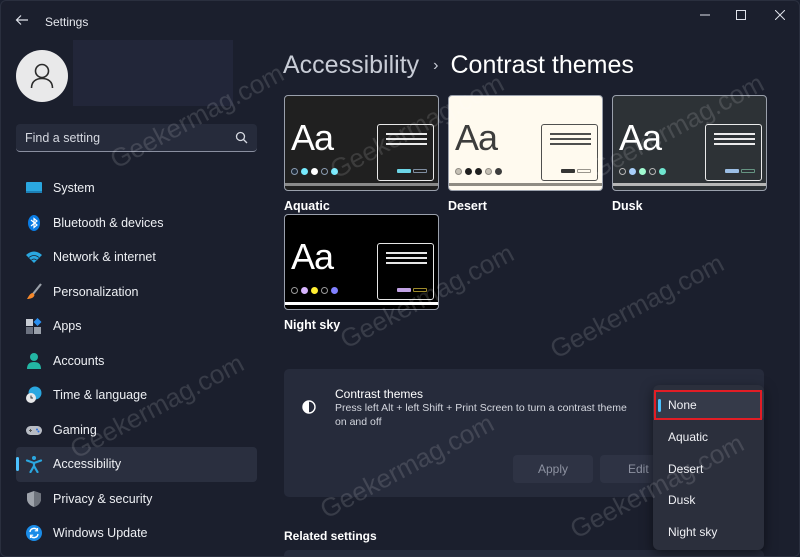 The image size is (800, 557). Describe the element at coordinates (96, 291) in the screenshot. I see `sidebar-item-label: Personalization` at that location.